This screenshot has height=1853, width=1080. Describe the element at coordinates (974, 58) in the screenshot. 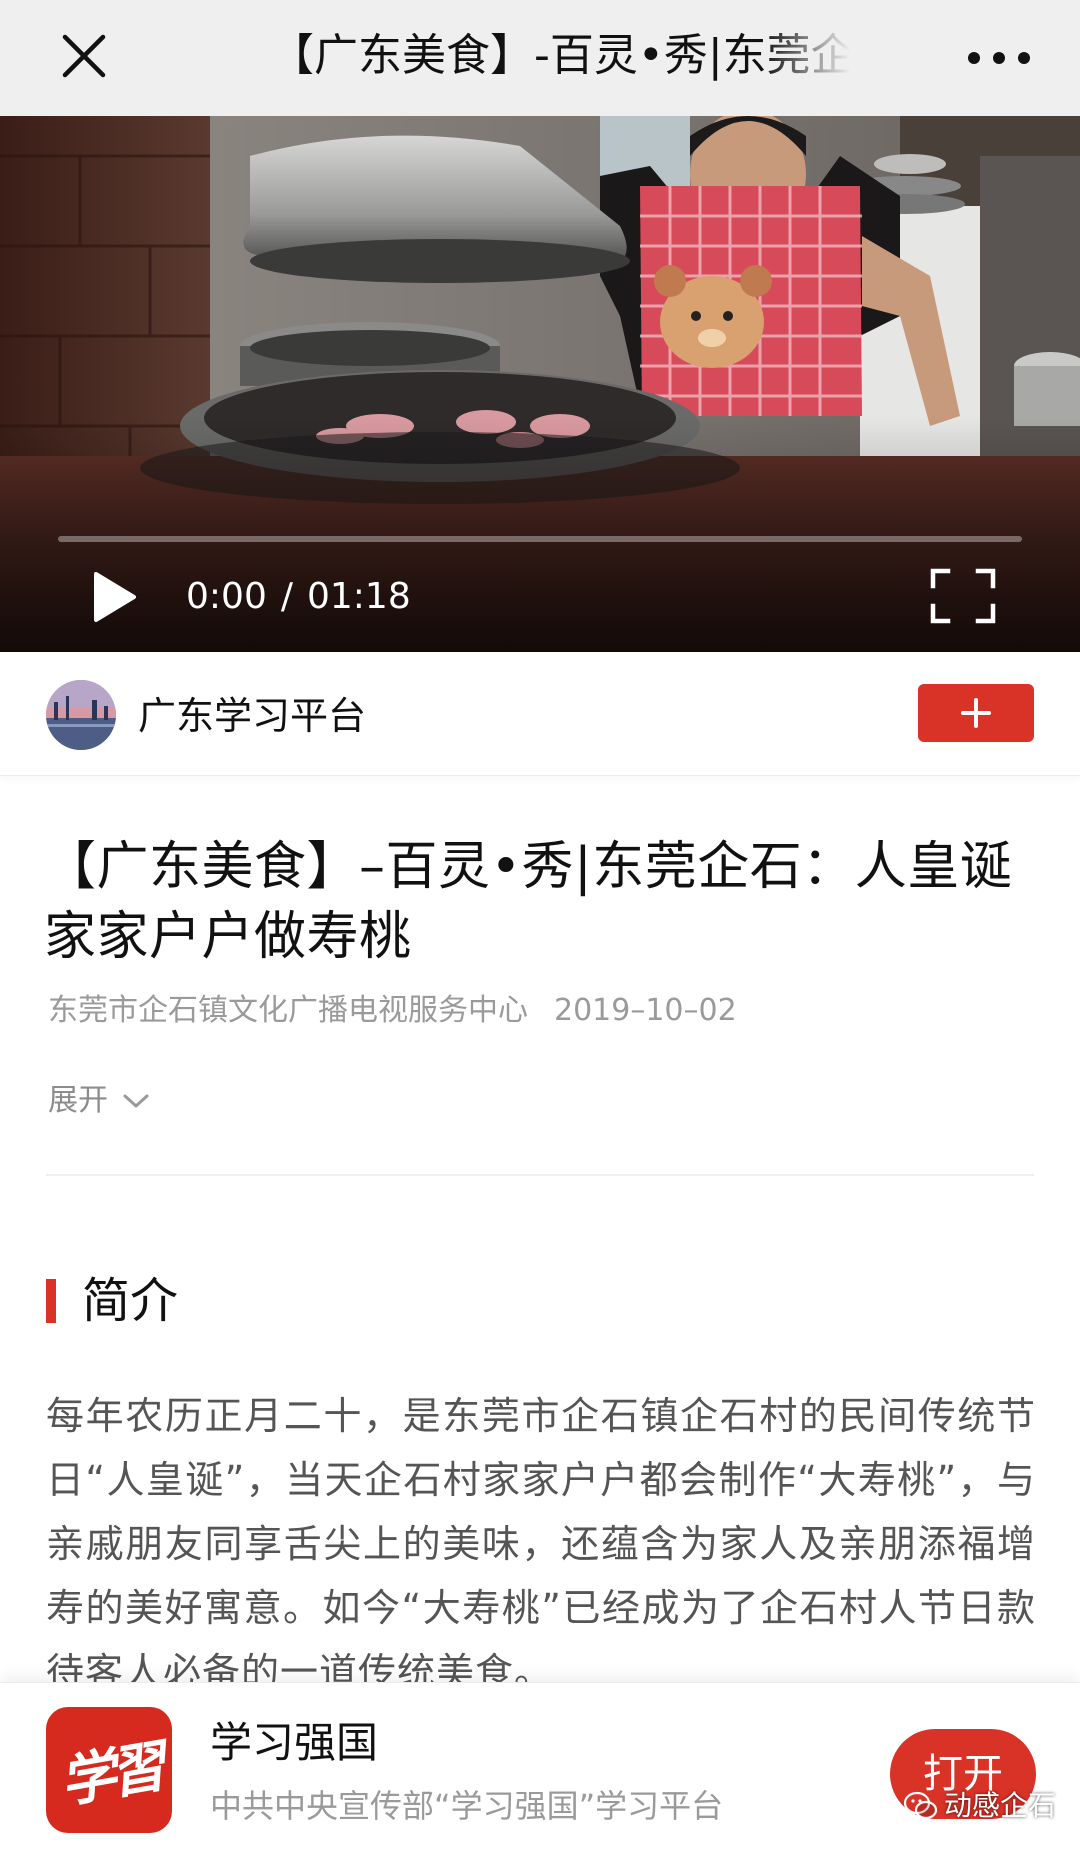

I see `more-dots-icon` at that location.